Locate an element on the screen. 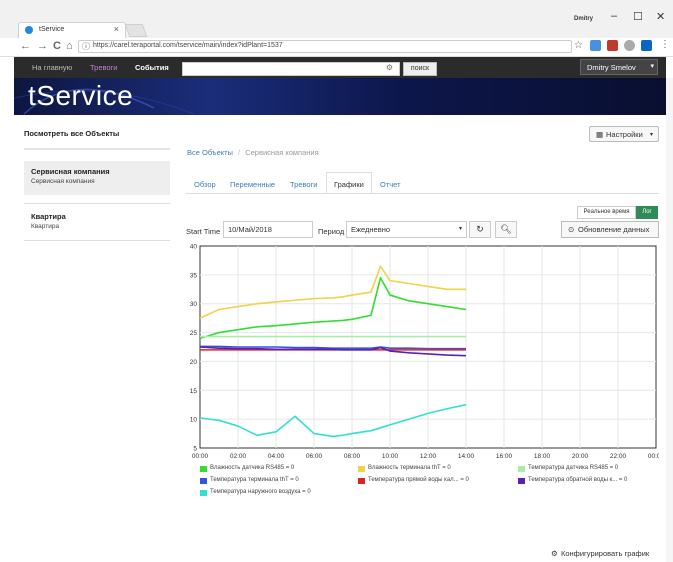 This screenshot has height=562, width=673. x-tick-label: 12:00 is located at coordinates (428, 456).